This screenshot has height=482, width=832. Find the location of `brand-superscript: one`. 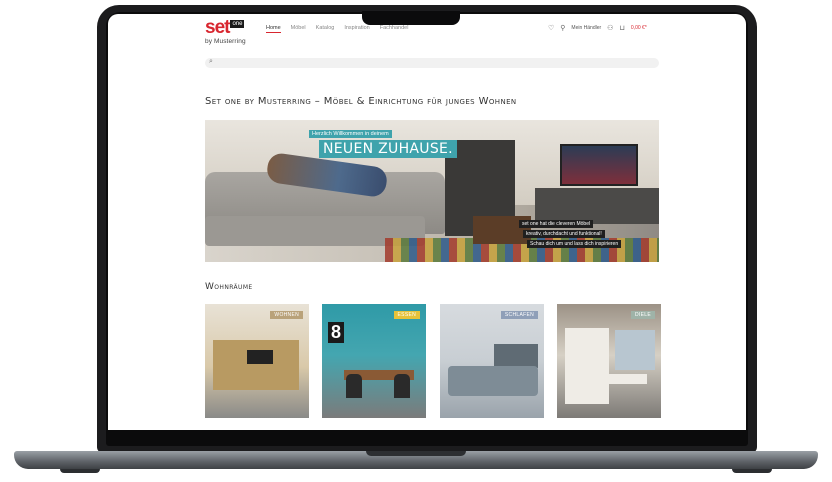

brand-superscript: one is located at coordinates (237, 24).